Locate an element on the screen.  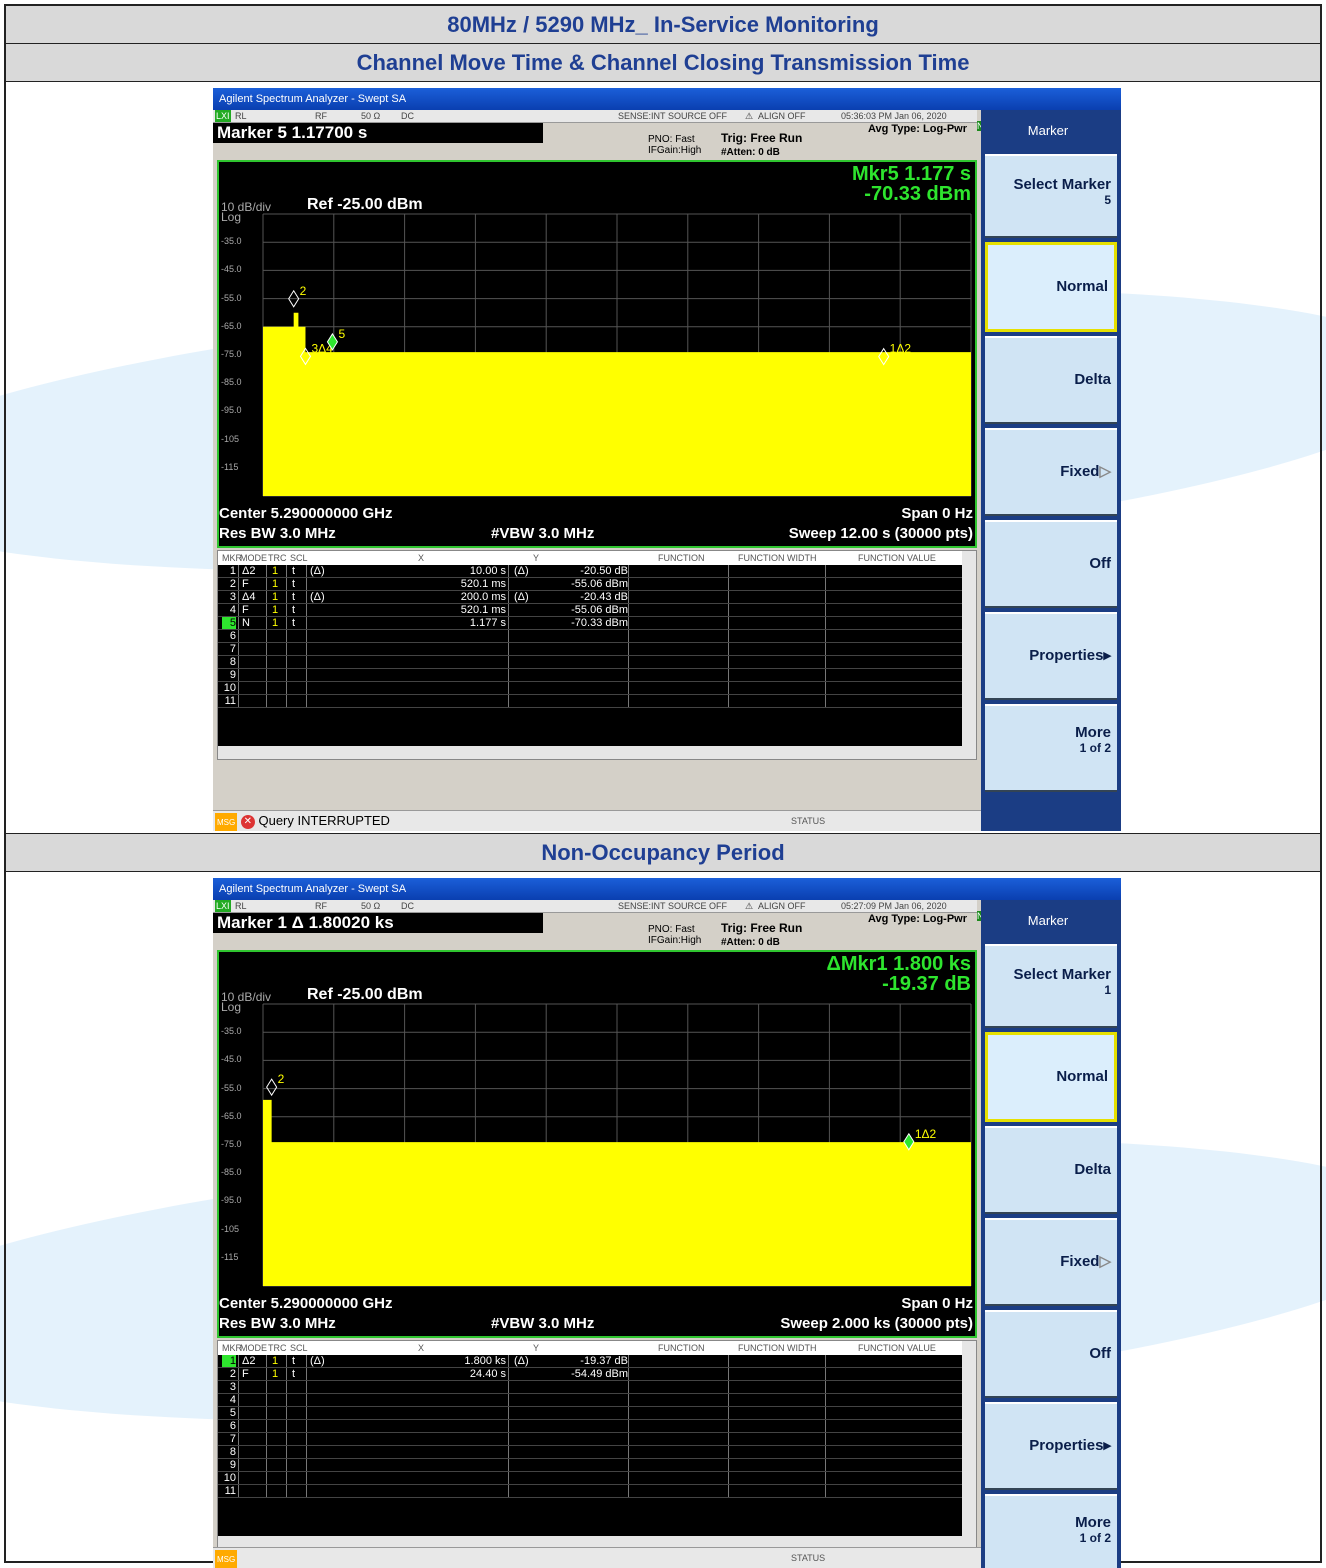
table-row: 2 F 1 t 24.40 s -54.49 dBm is located at coordinates (590, 1374).